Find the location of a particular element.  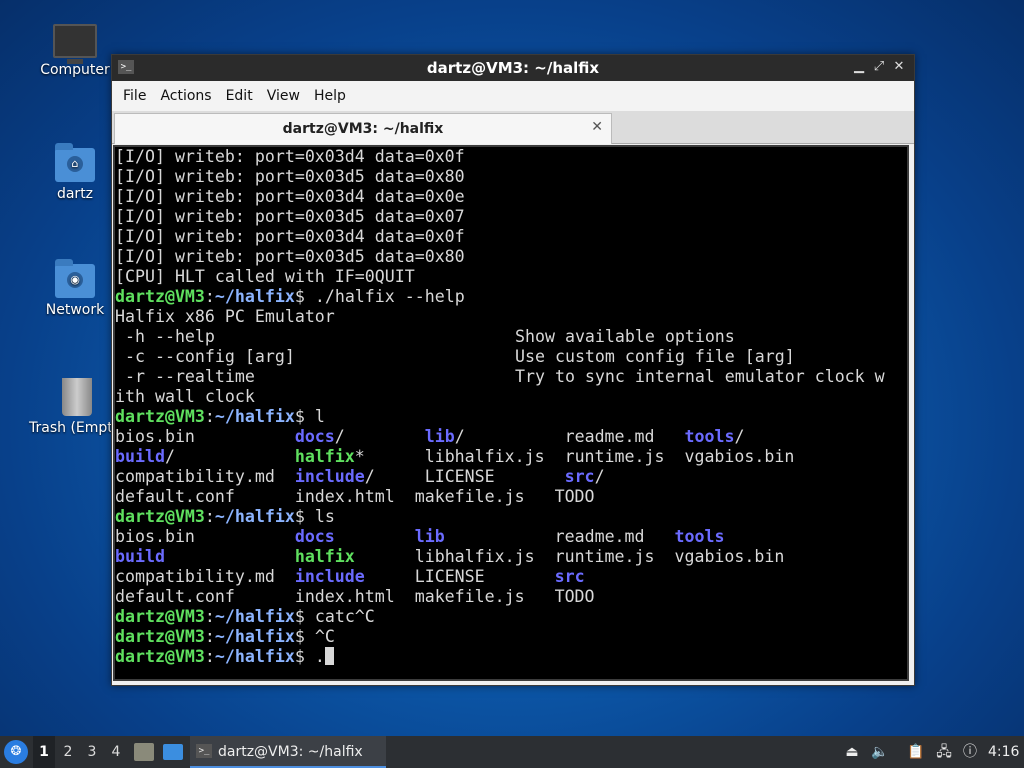

desktop-icon-home: ⌂ dartz is located at coordinates (75, 172).